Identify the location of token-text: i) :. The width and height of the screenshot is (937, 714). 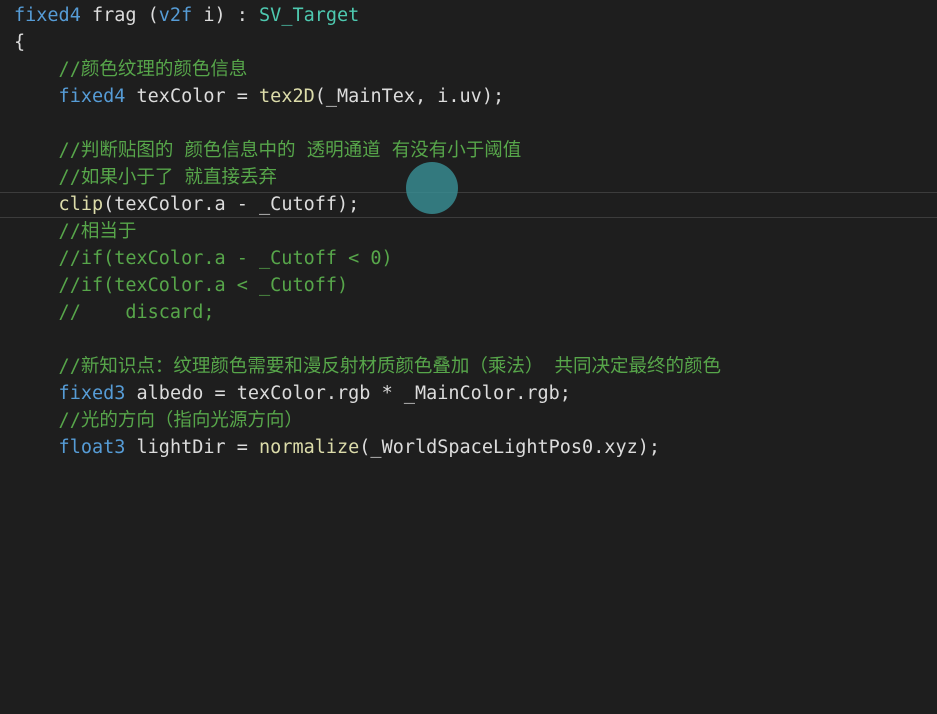
(226, 15).